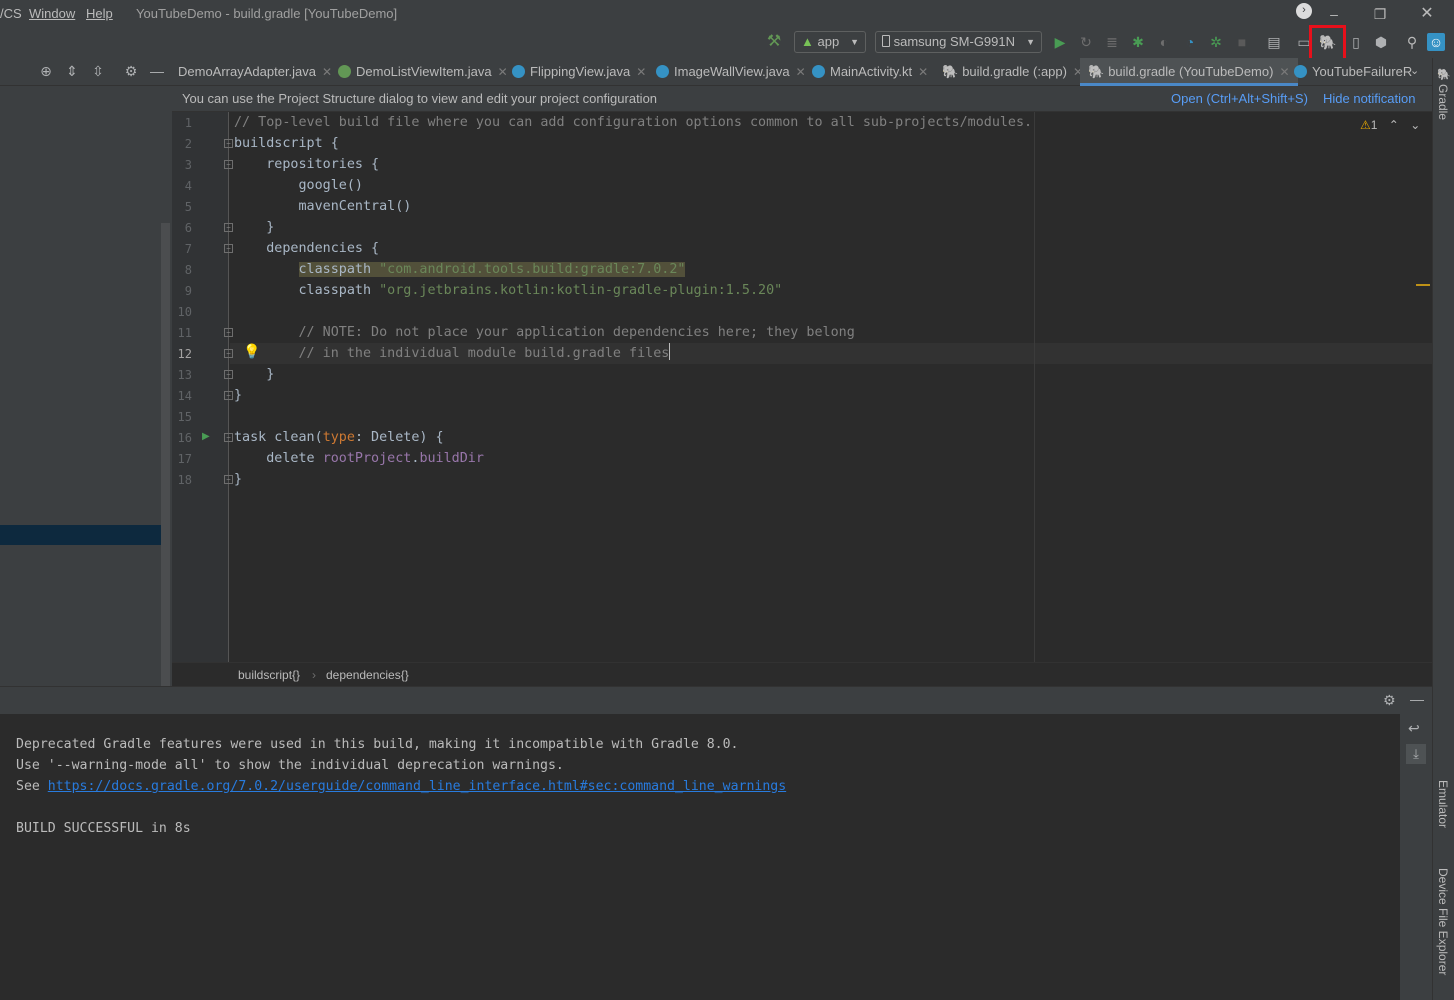 The width and height of the screenshot is (1454, 1000). Describe the element at coordinates (255, 72) in the screenshot. I see `tab-demoarrayadapter: DemoArrayAdapter.java ✕` at that location.